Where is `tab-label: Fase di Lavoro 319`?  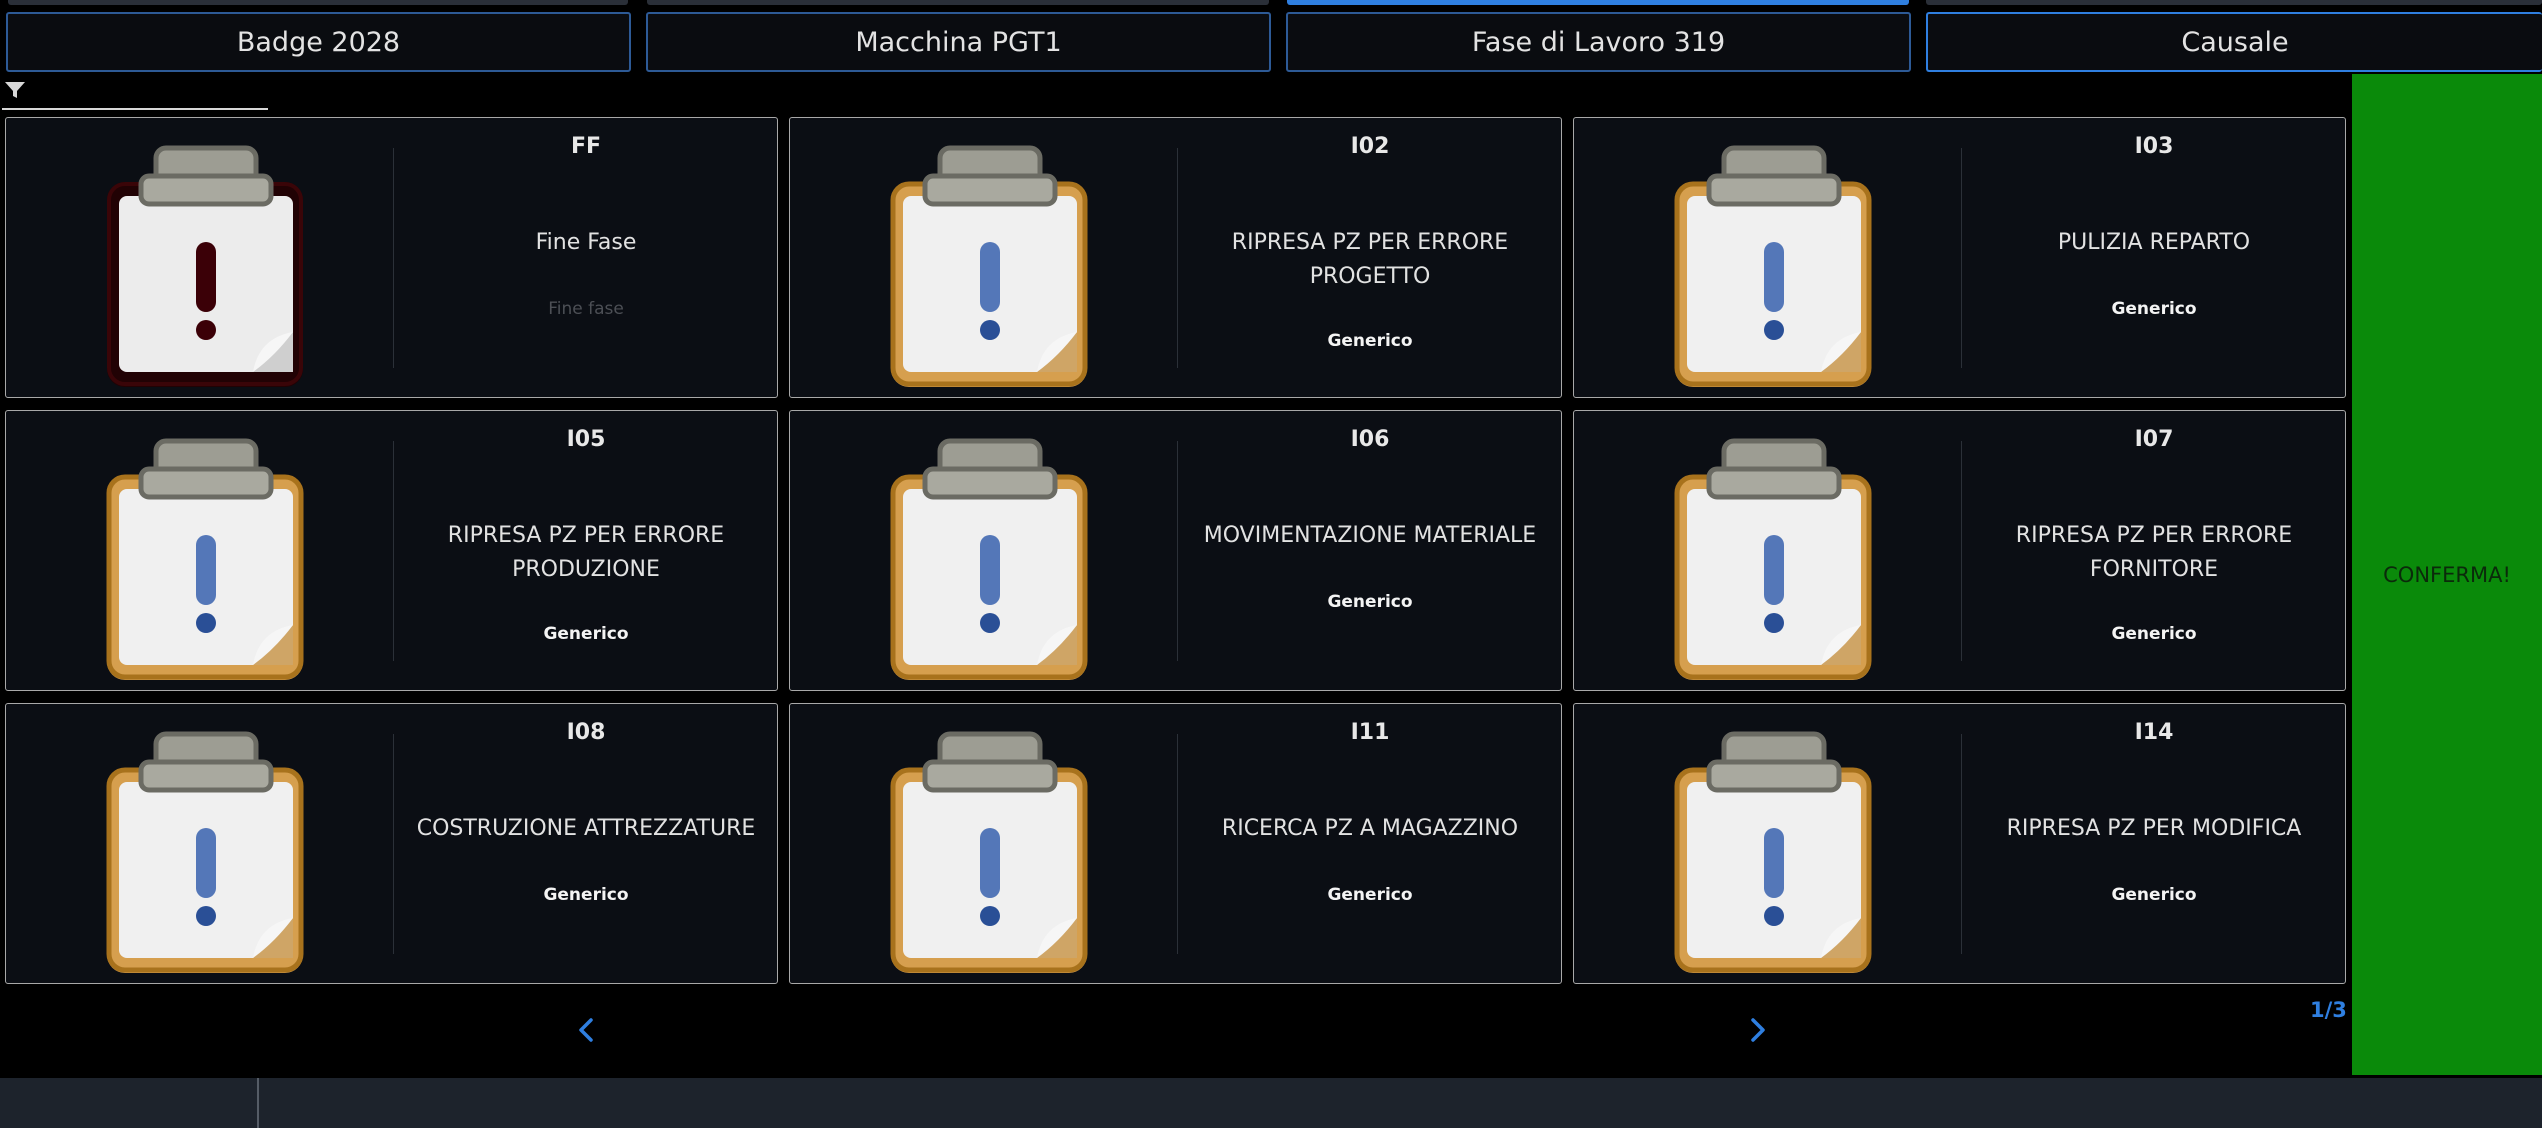 tab-label: Fase di Lavoro 319 is located at coordinates (1598, 42).